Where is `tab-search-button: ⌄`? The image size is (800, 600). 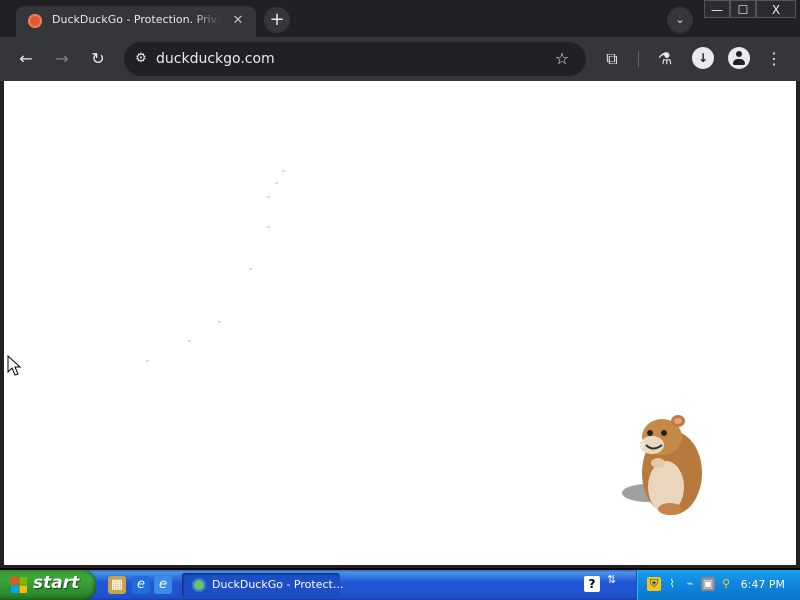
tab-search-button: ⌄ is located at coordinates (680, 20).